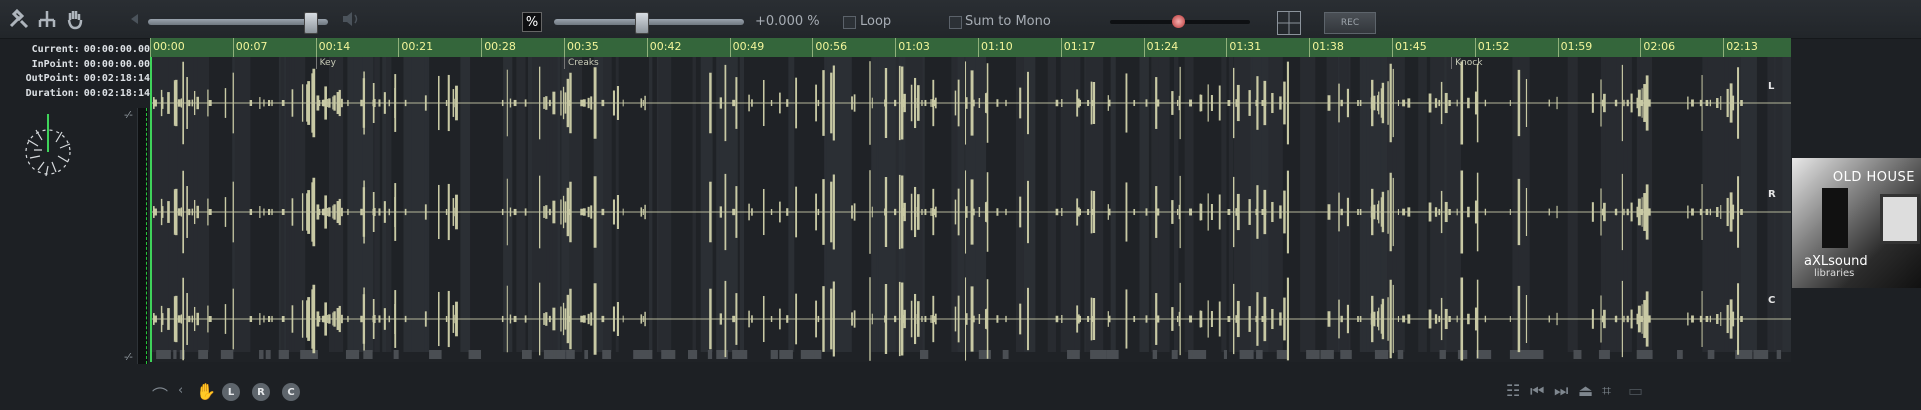 The height and width of the screenshot is (410, 1921). Describe the element at coordinates (1659, 46) in the screenshot. I see `ruler-tick-label: 02:06` at that location.